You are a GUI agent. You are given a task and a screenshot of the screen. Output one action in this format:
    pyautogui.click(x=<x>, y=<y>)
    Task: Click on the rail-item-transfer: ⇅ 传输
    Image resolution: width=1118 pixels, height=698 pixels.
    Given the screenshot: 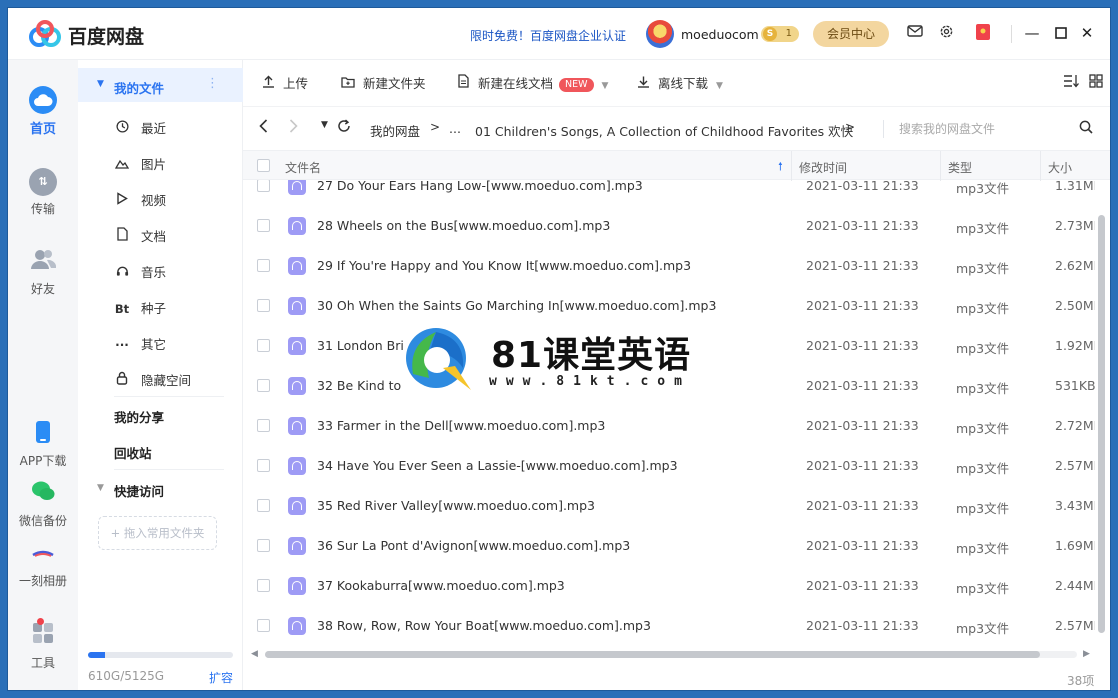 What is the action you would take?
    pyautogui.click(x=43, y=192)
    